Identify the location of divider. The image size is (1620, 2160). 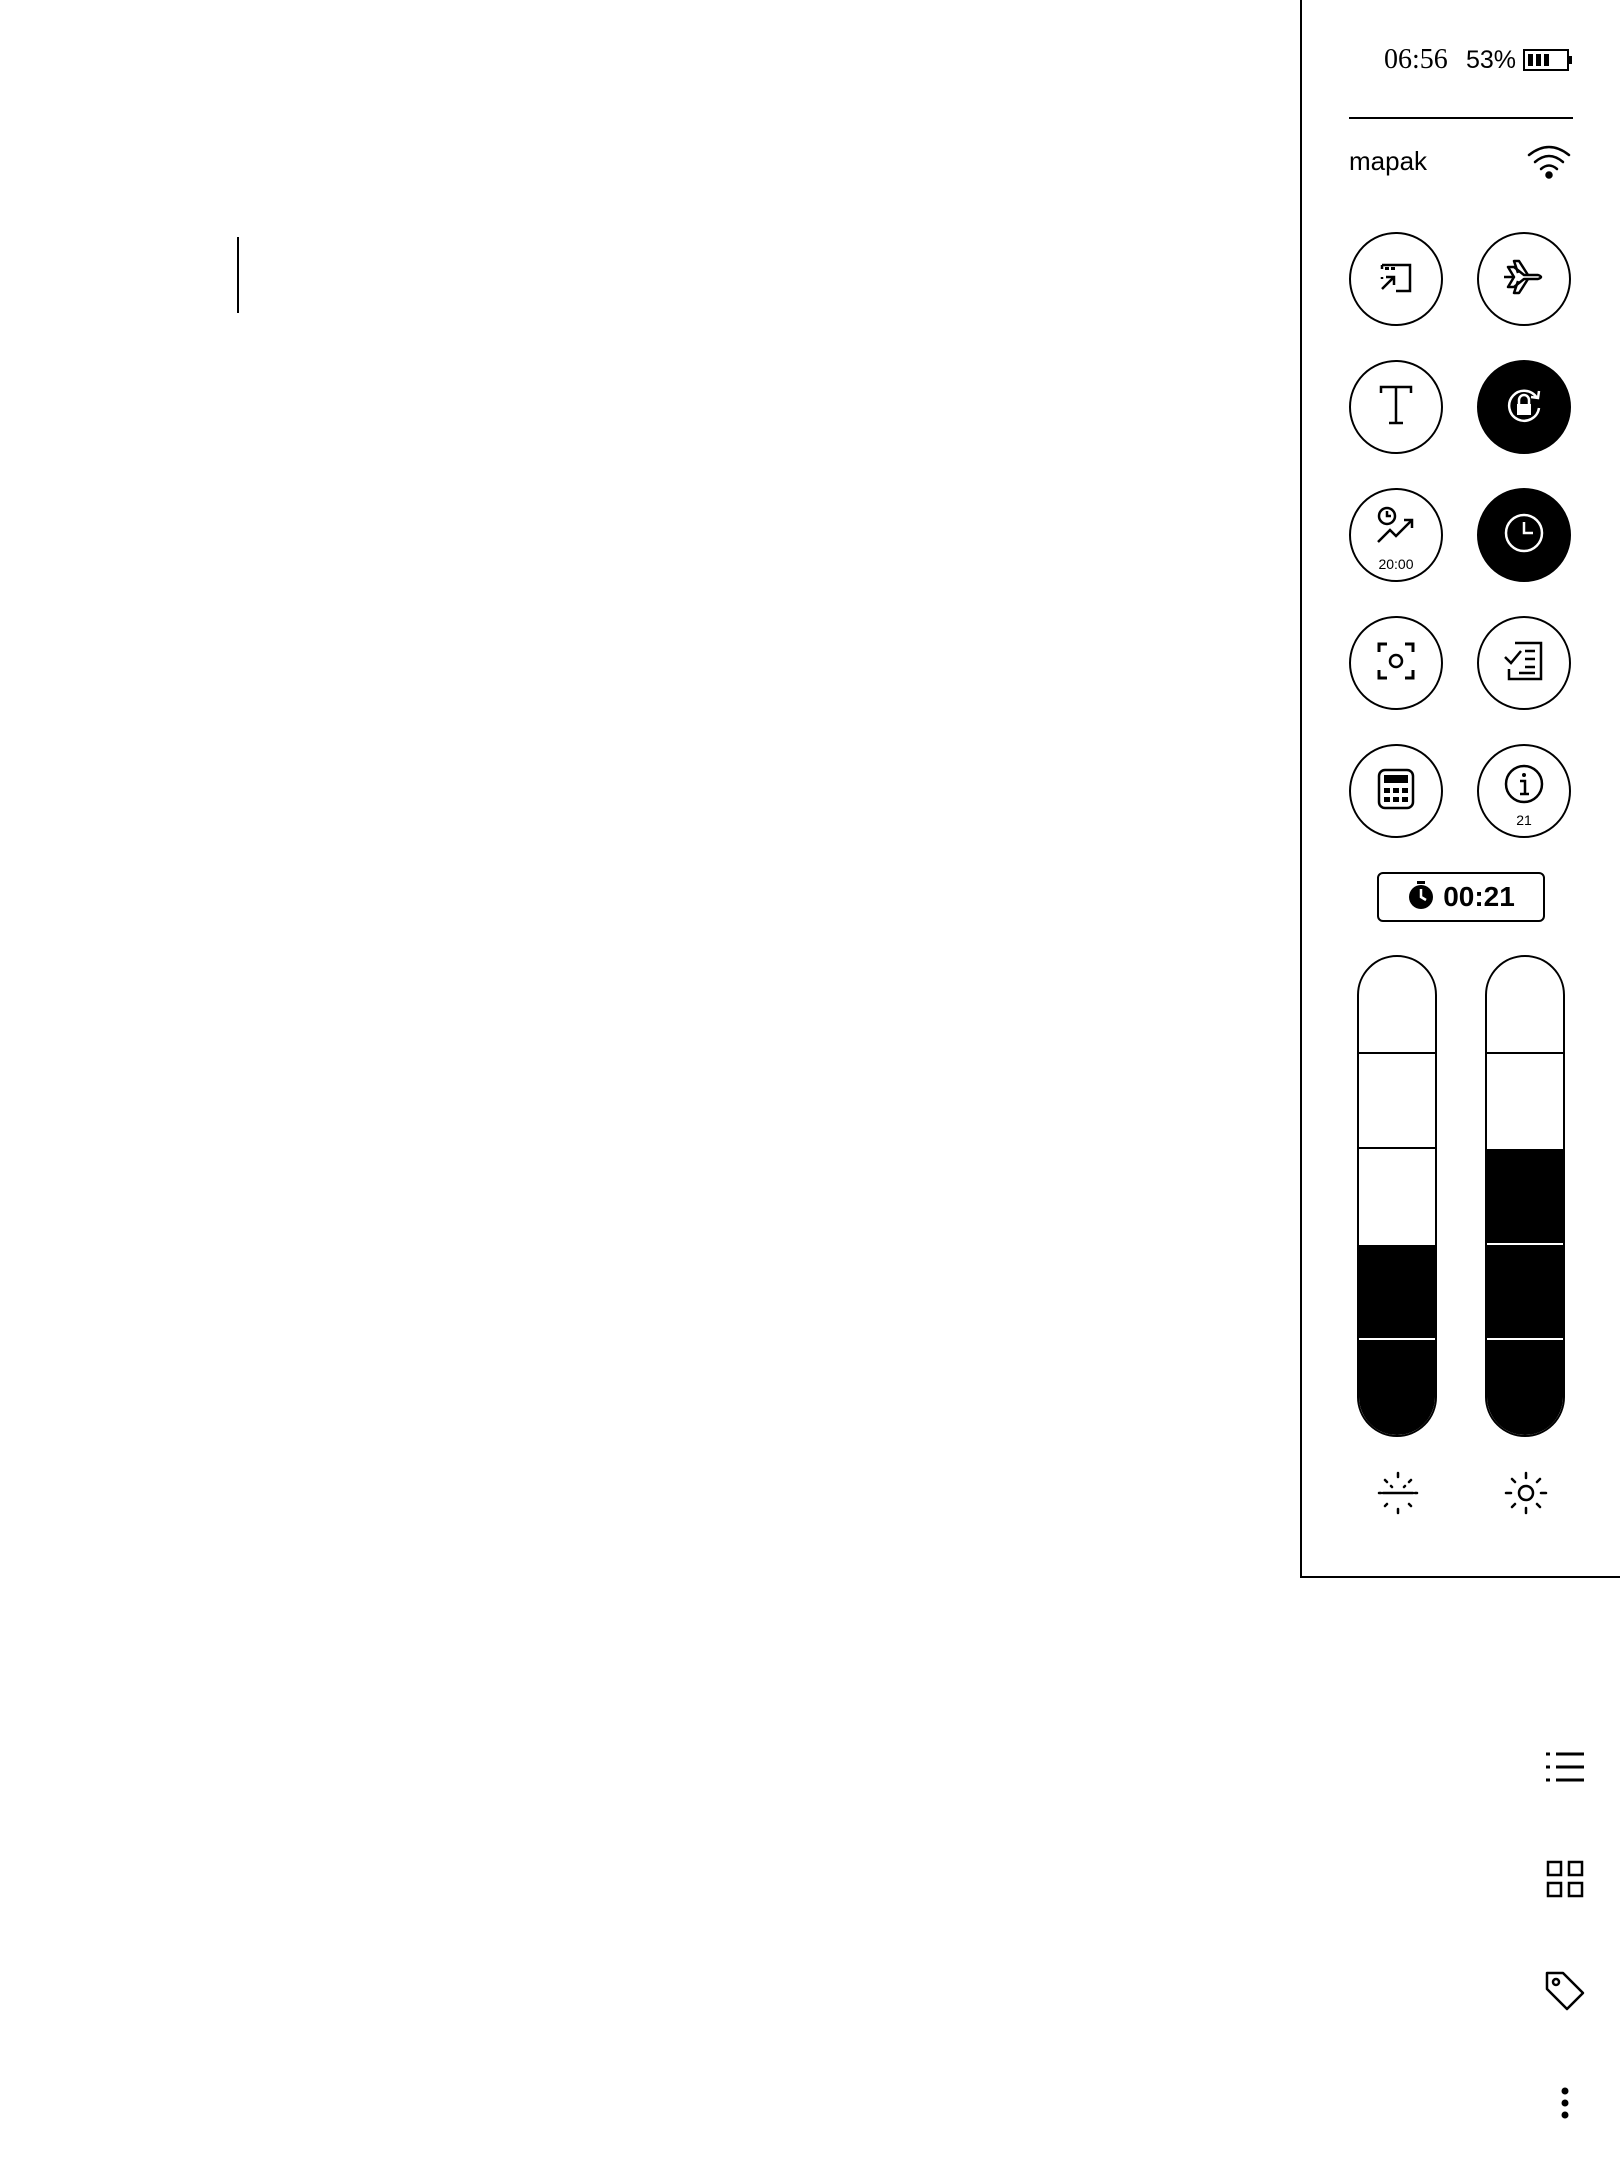
(1461, 118).